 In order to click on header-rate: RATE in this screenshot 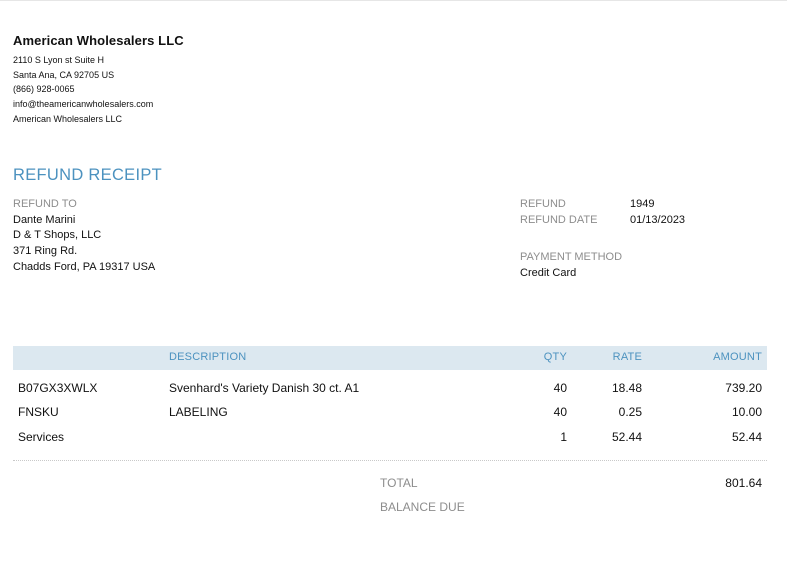, I will do `click(627, 357)`.